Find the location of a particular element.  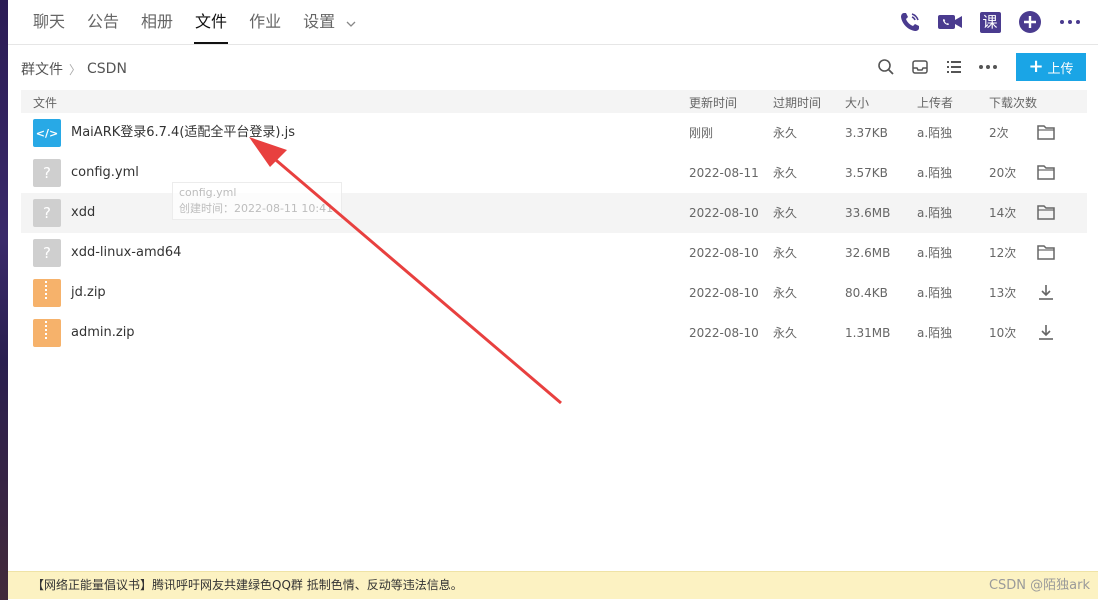

header-expire: 过期时间 is located at coordinates (797, 102).